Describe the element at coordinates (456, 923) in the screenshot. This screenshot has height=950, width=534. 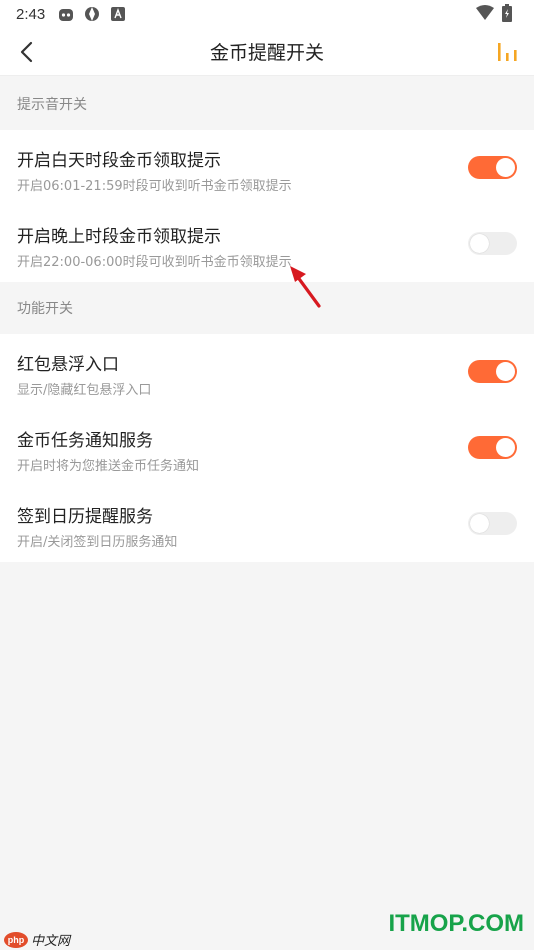
I see `itmop-watermark: ITMOP.COM` at that location.